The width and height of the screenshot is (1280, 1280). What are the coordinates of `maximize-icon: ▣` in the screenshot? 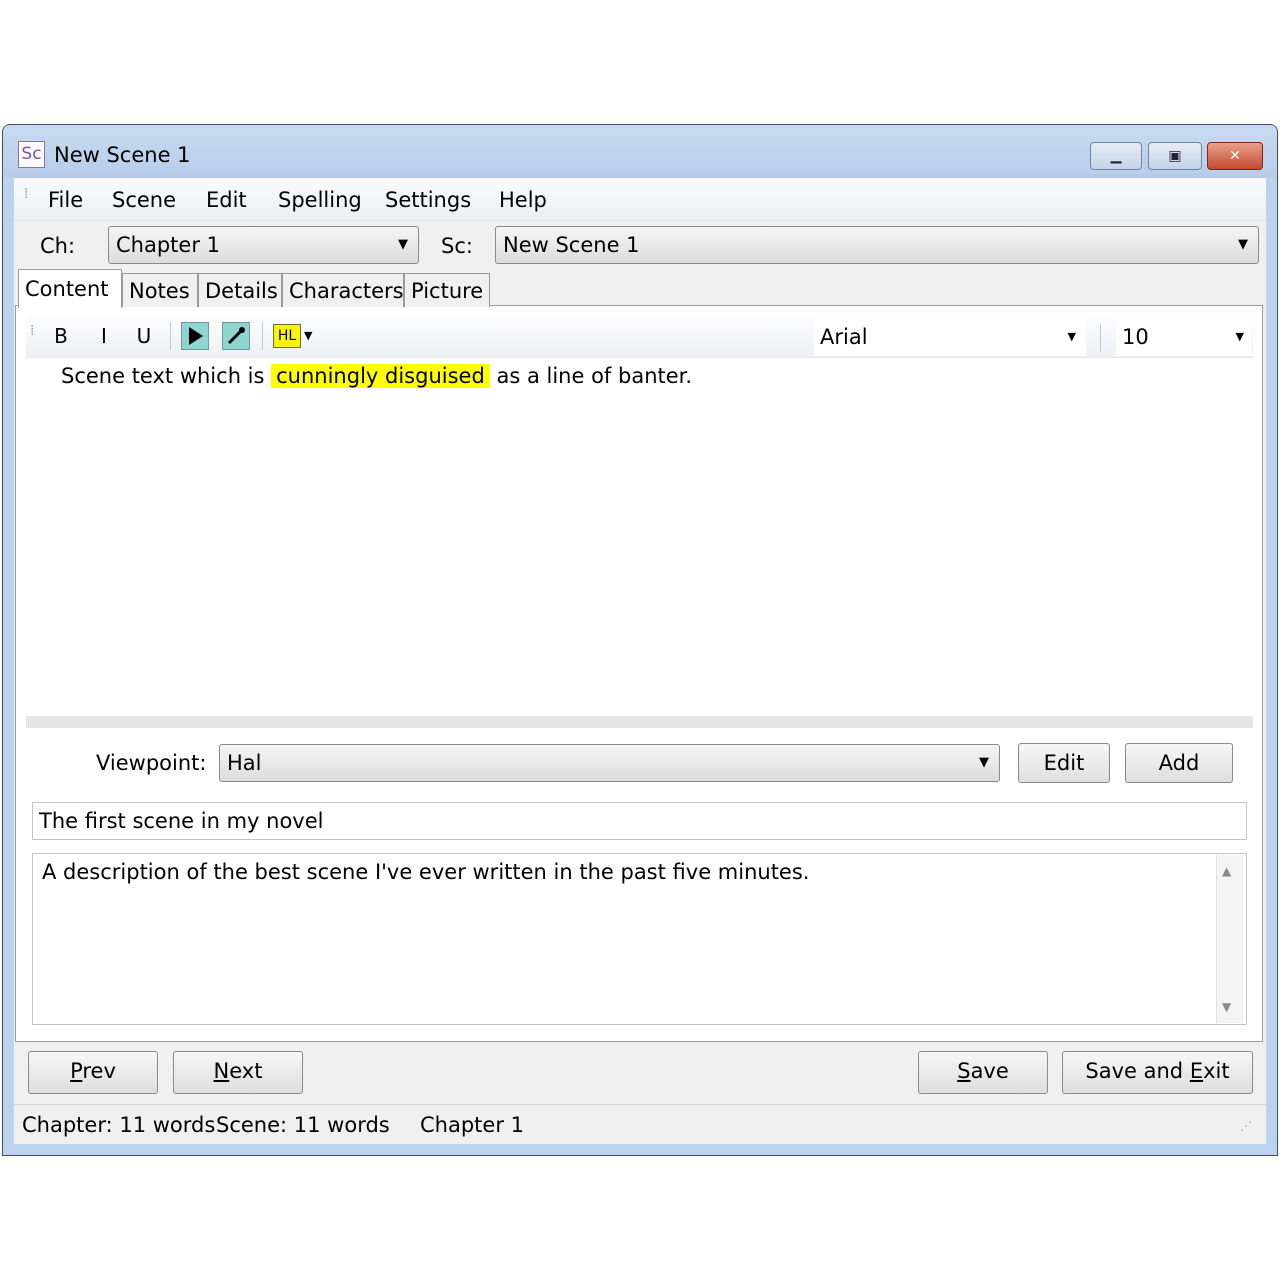 It's located at (1175, 156).